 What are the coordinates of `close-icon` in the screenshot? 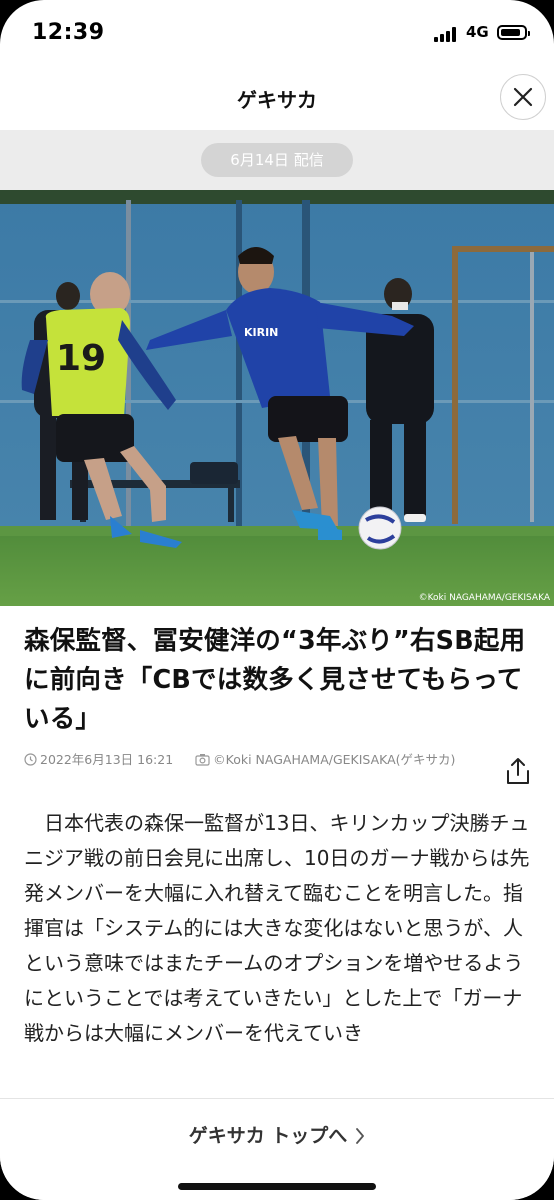 It's located at (523, 97).